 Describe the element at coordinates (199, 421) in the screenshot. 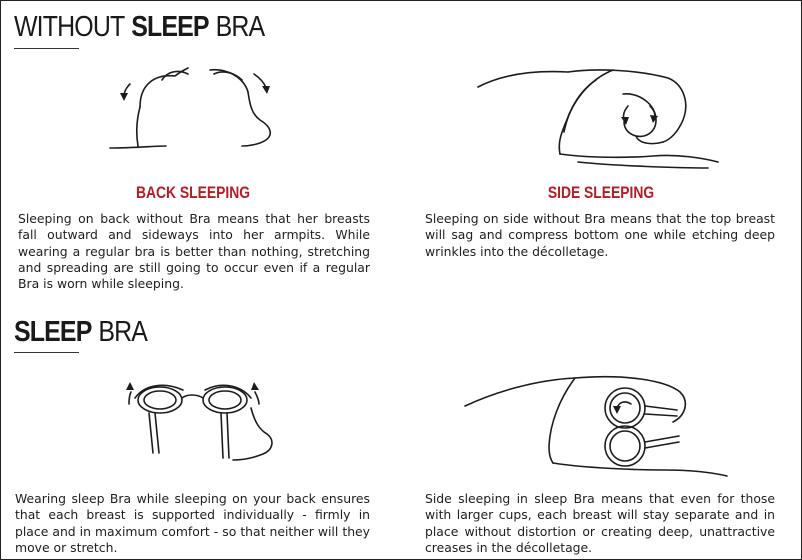

I see `back-sleep-bra-illustration` at that location.